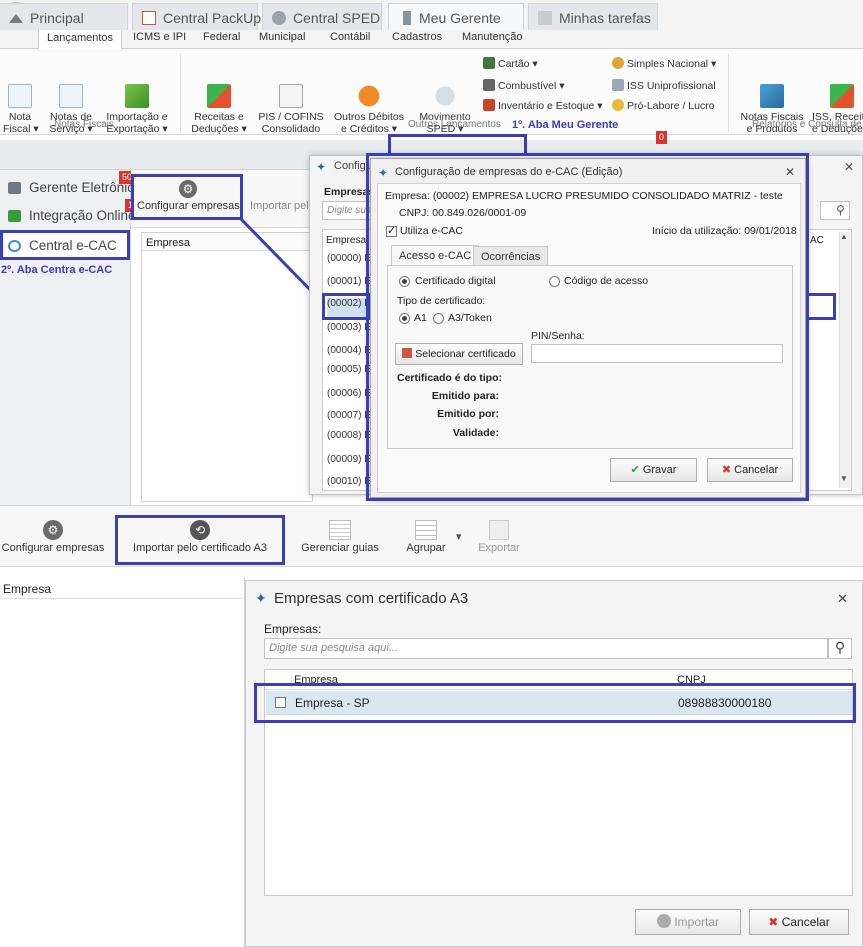 This screenshot has width=863, height=947. Describe the element at coordinates (844, 236) in the screenshot. I see `scroll-up-icon: ▲` at that location.